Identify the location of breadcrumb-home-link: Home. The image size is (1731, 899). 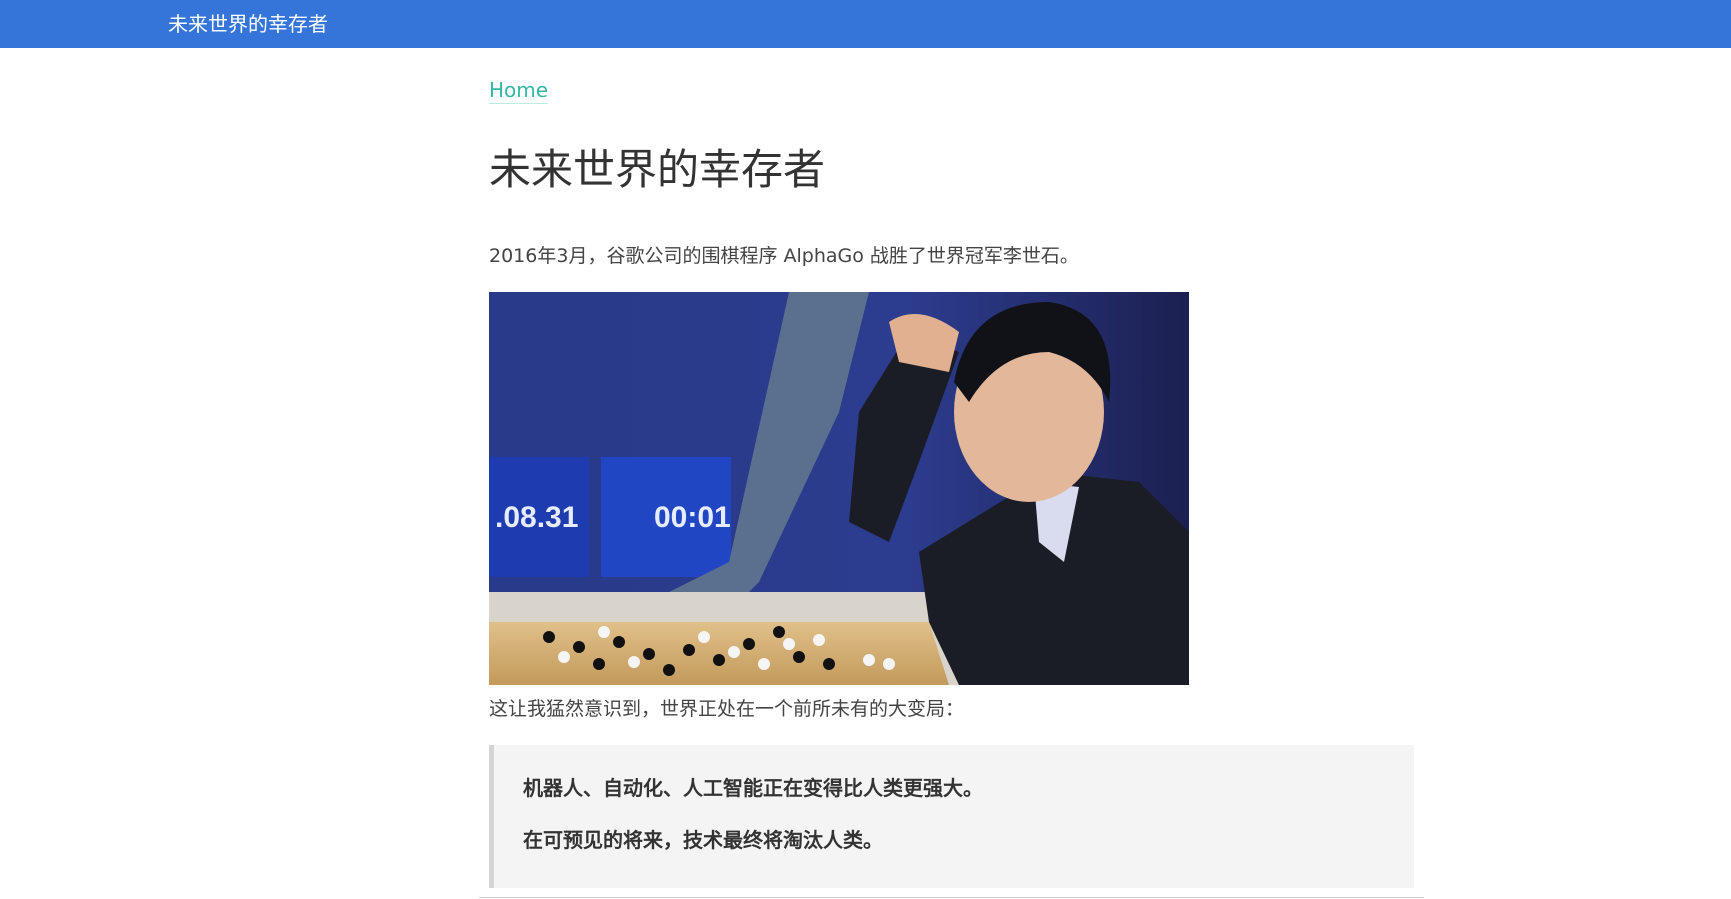
(519, 90).